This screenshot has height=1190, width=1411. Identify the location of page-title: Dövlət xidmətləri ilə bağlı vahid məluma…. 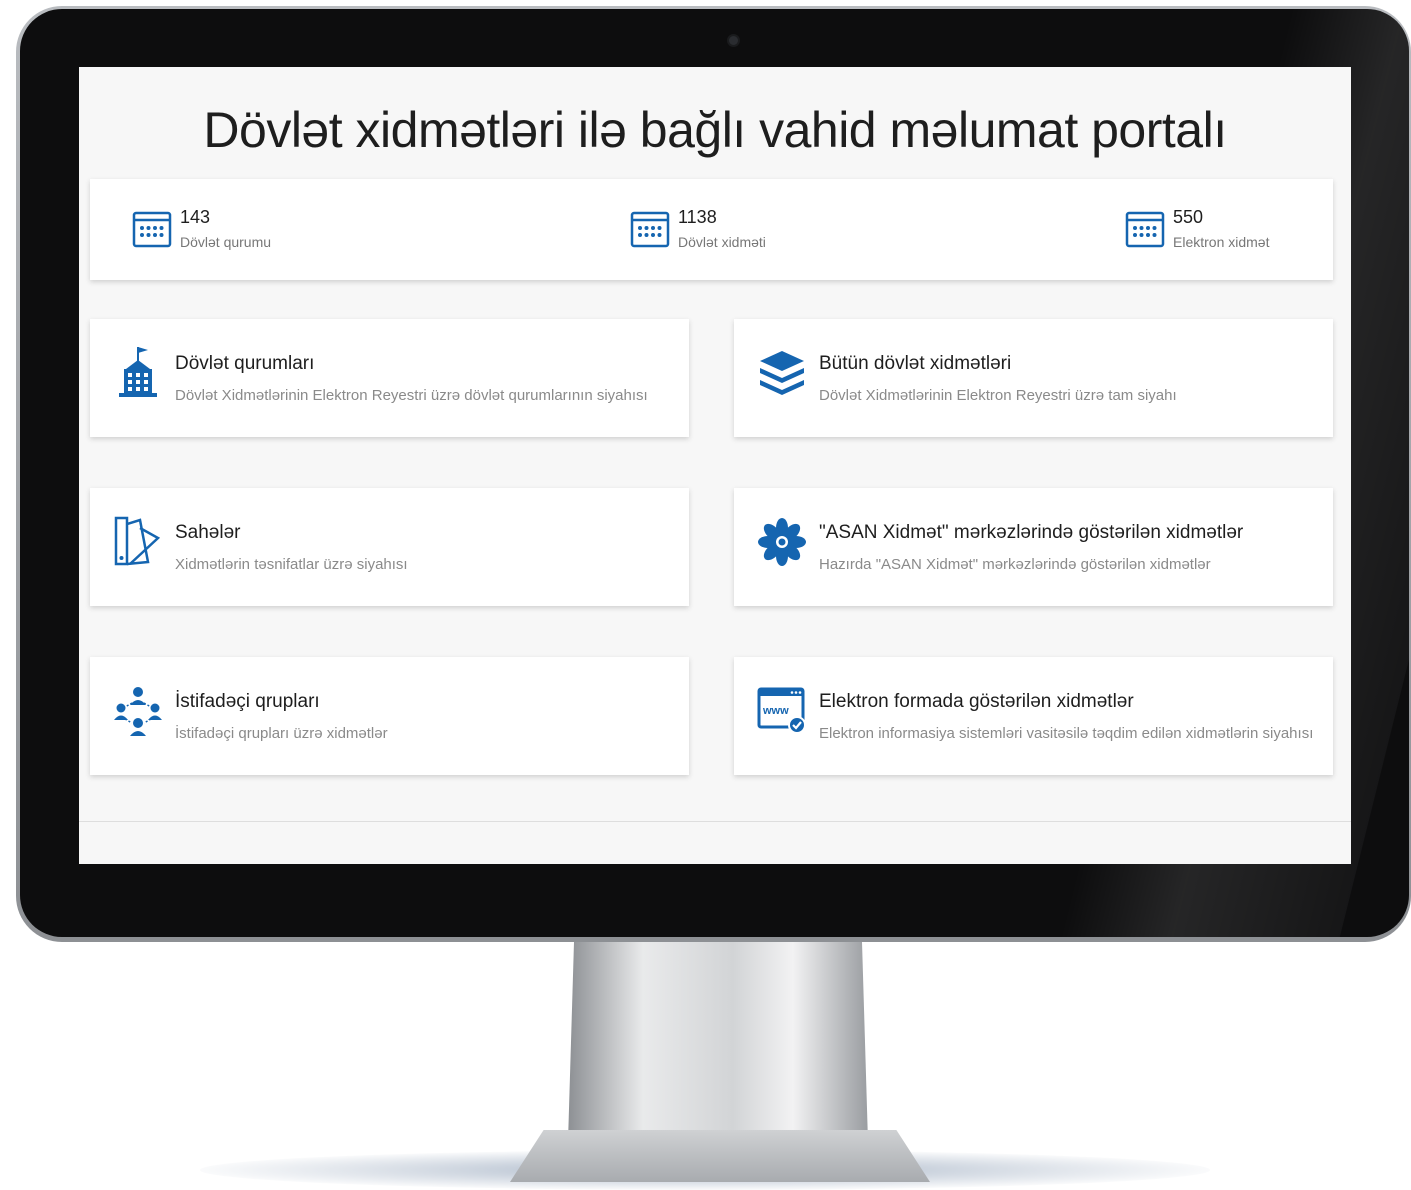
(715, 130).